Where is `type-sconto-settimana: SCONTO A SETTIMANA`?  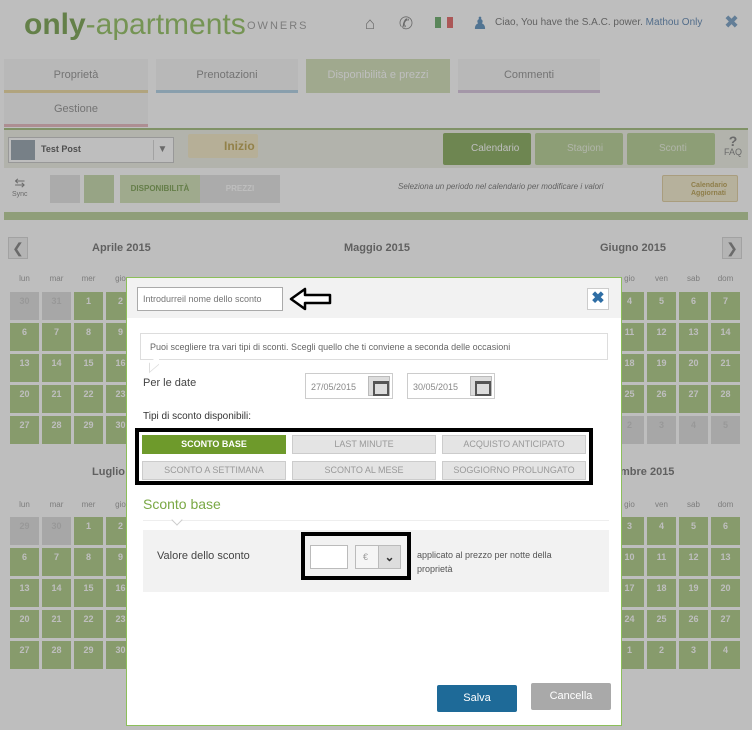 type-sconto-settimana: SCONTO A SETTIMANA is located at coordinates (214, 470).